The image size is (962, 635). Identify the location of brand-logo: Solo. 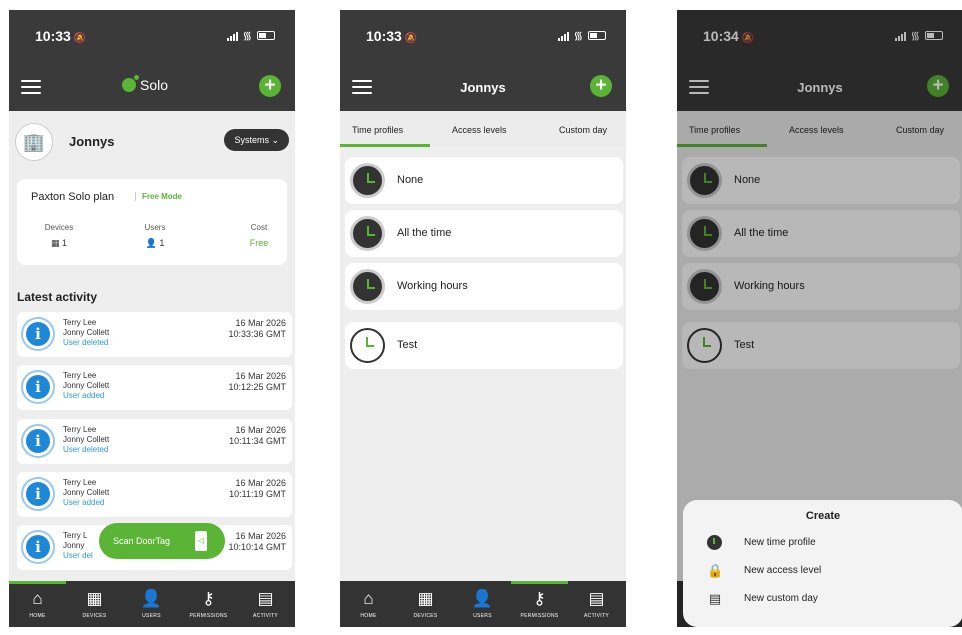
(145, 84).